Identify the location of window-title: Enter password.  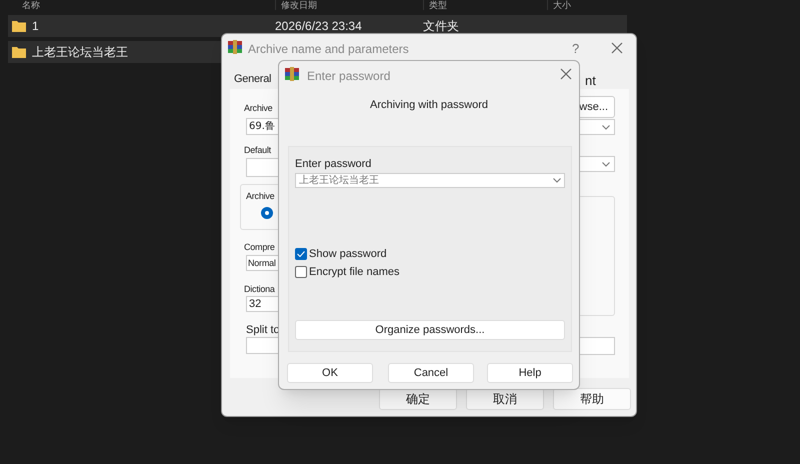
(348, 76).